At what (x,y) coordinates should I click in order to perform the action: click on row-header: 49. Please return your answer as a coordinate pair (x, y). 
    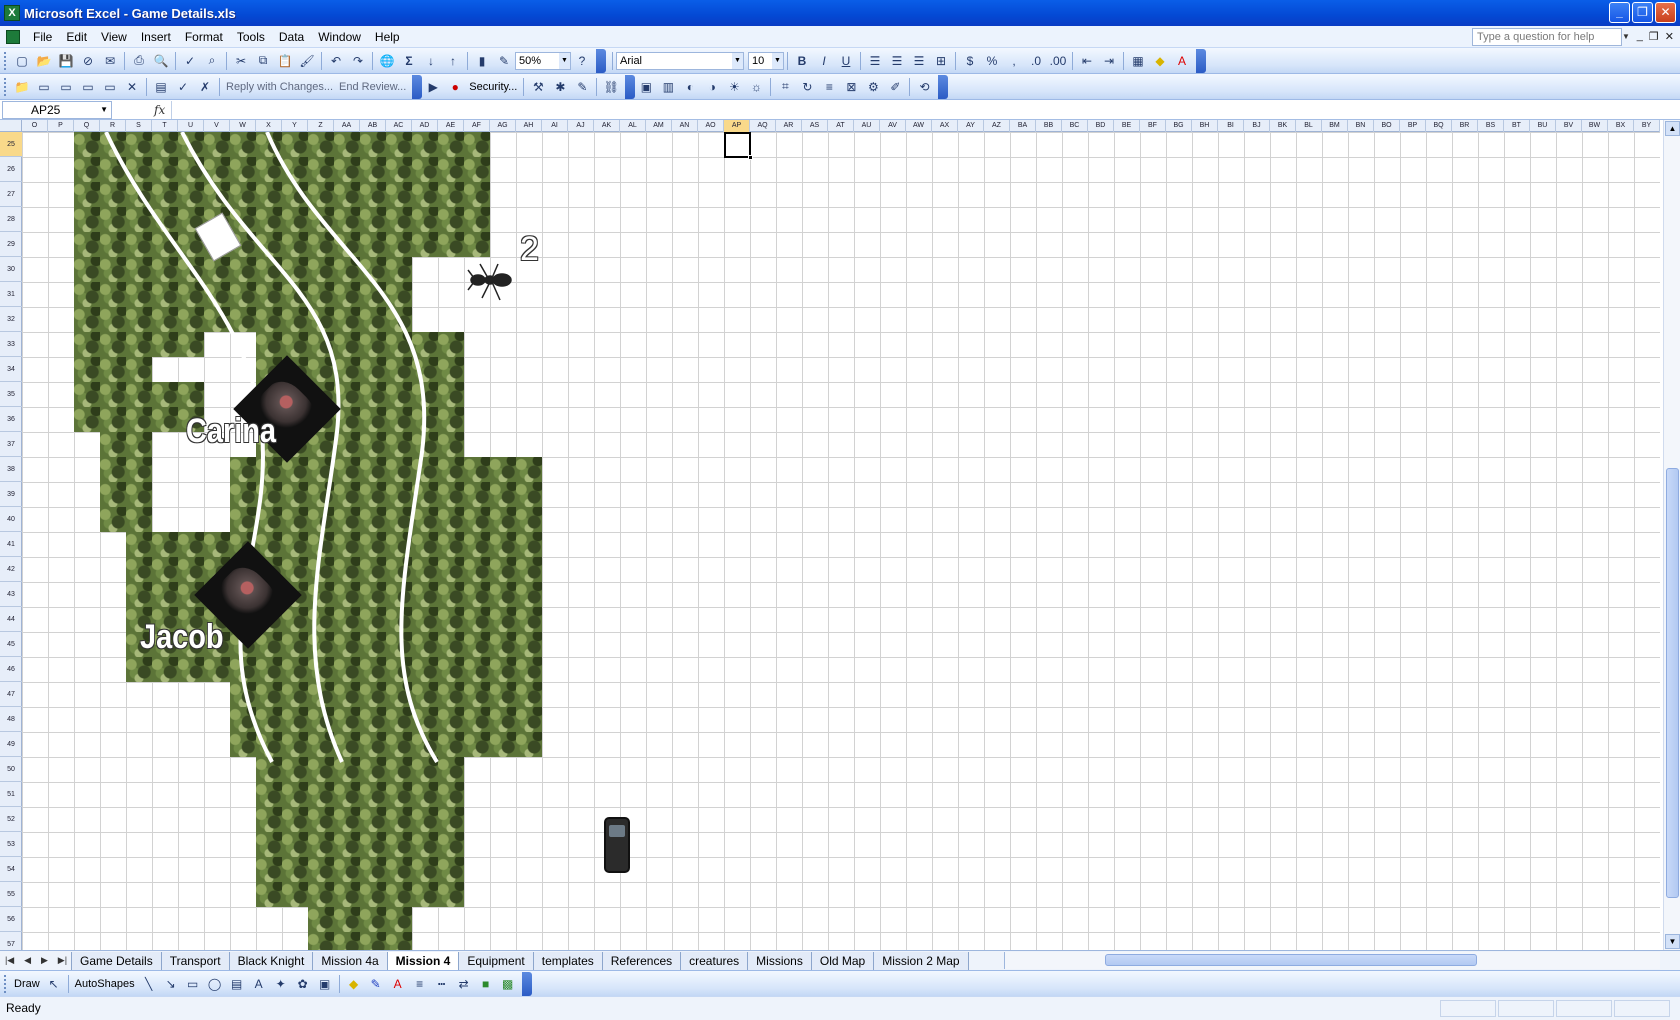
    Looking at the image, I should click on (11, 744).